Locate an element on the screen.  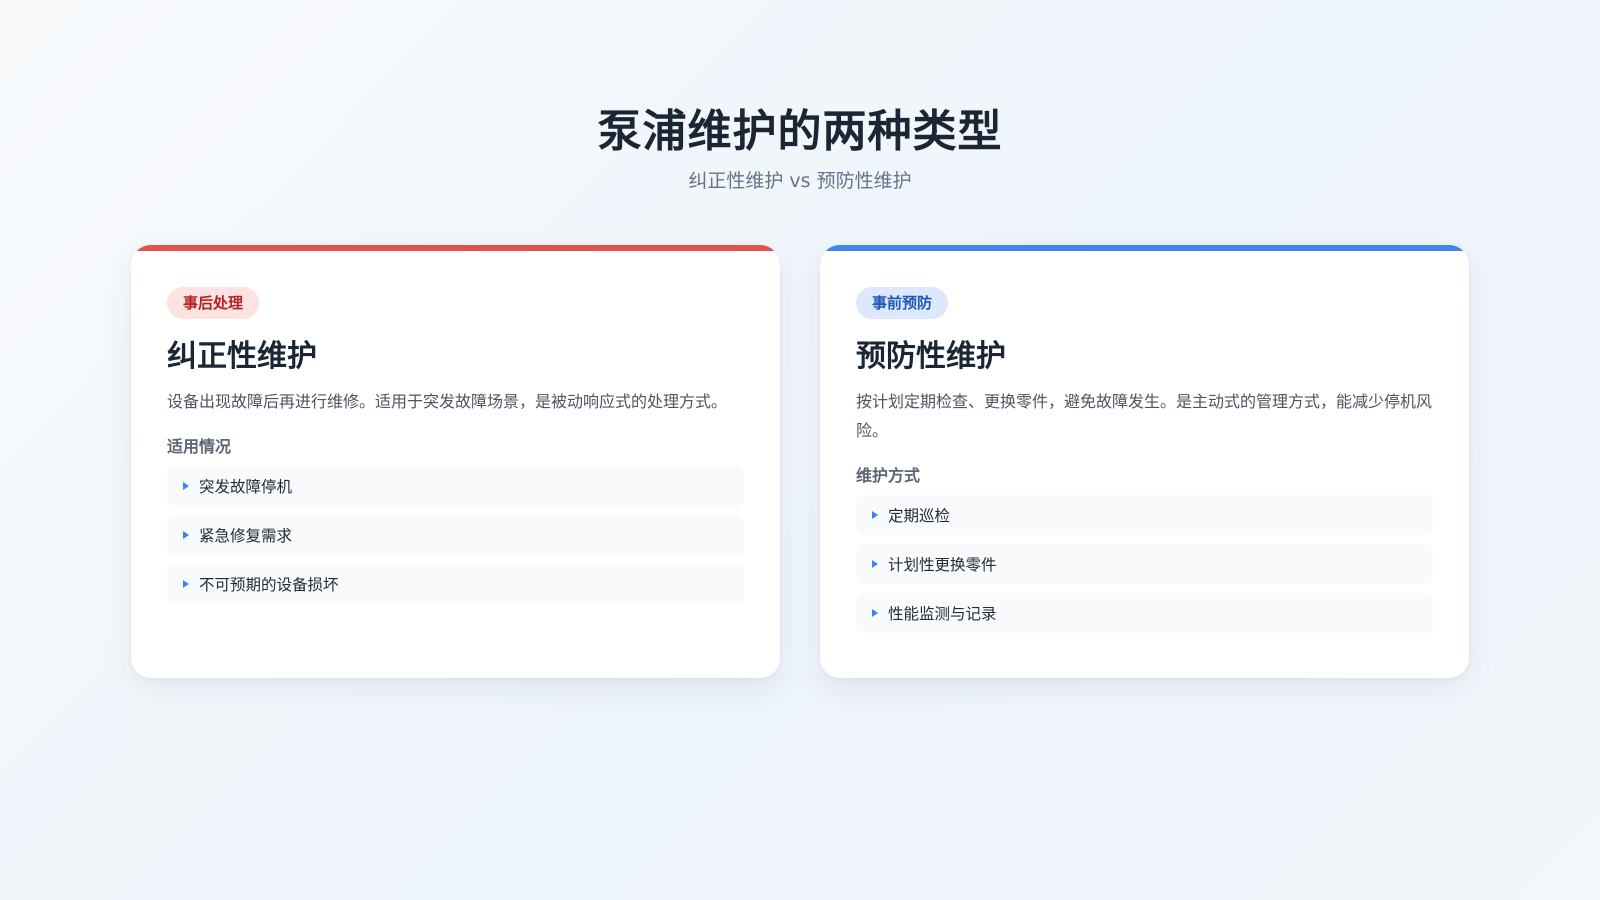
page-header: 泵浦维护的两种类型 纠正性维护 vs 预防性维护 is located at coordinates (800, 149).